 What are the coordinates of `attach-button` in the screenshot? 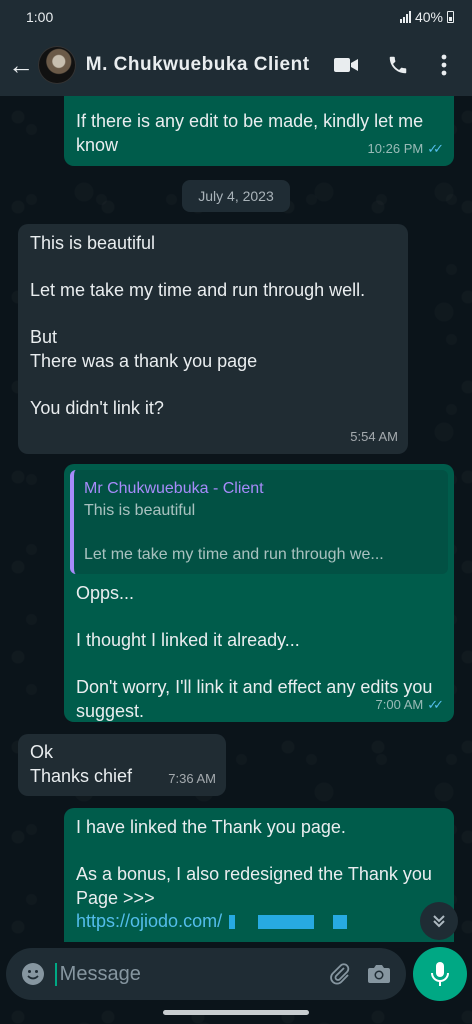 It's located at (340, 974).